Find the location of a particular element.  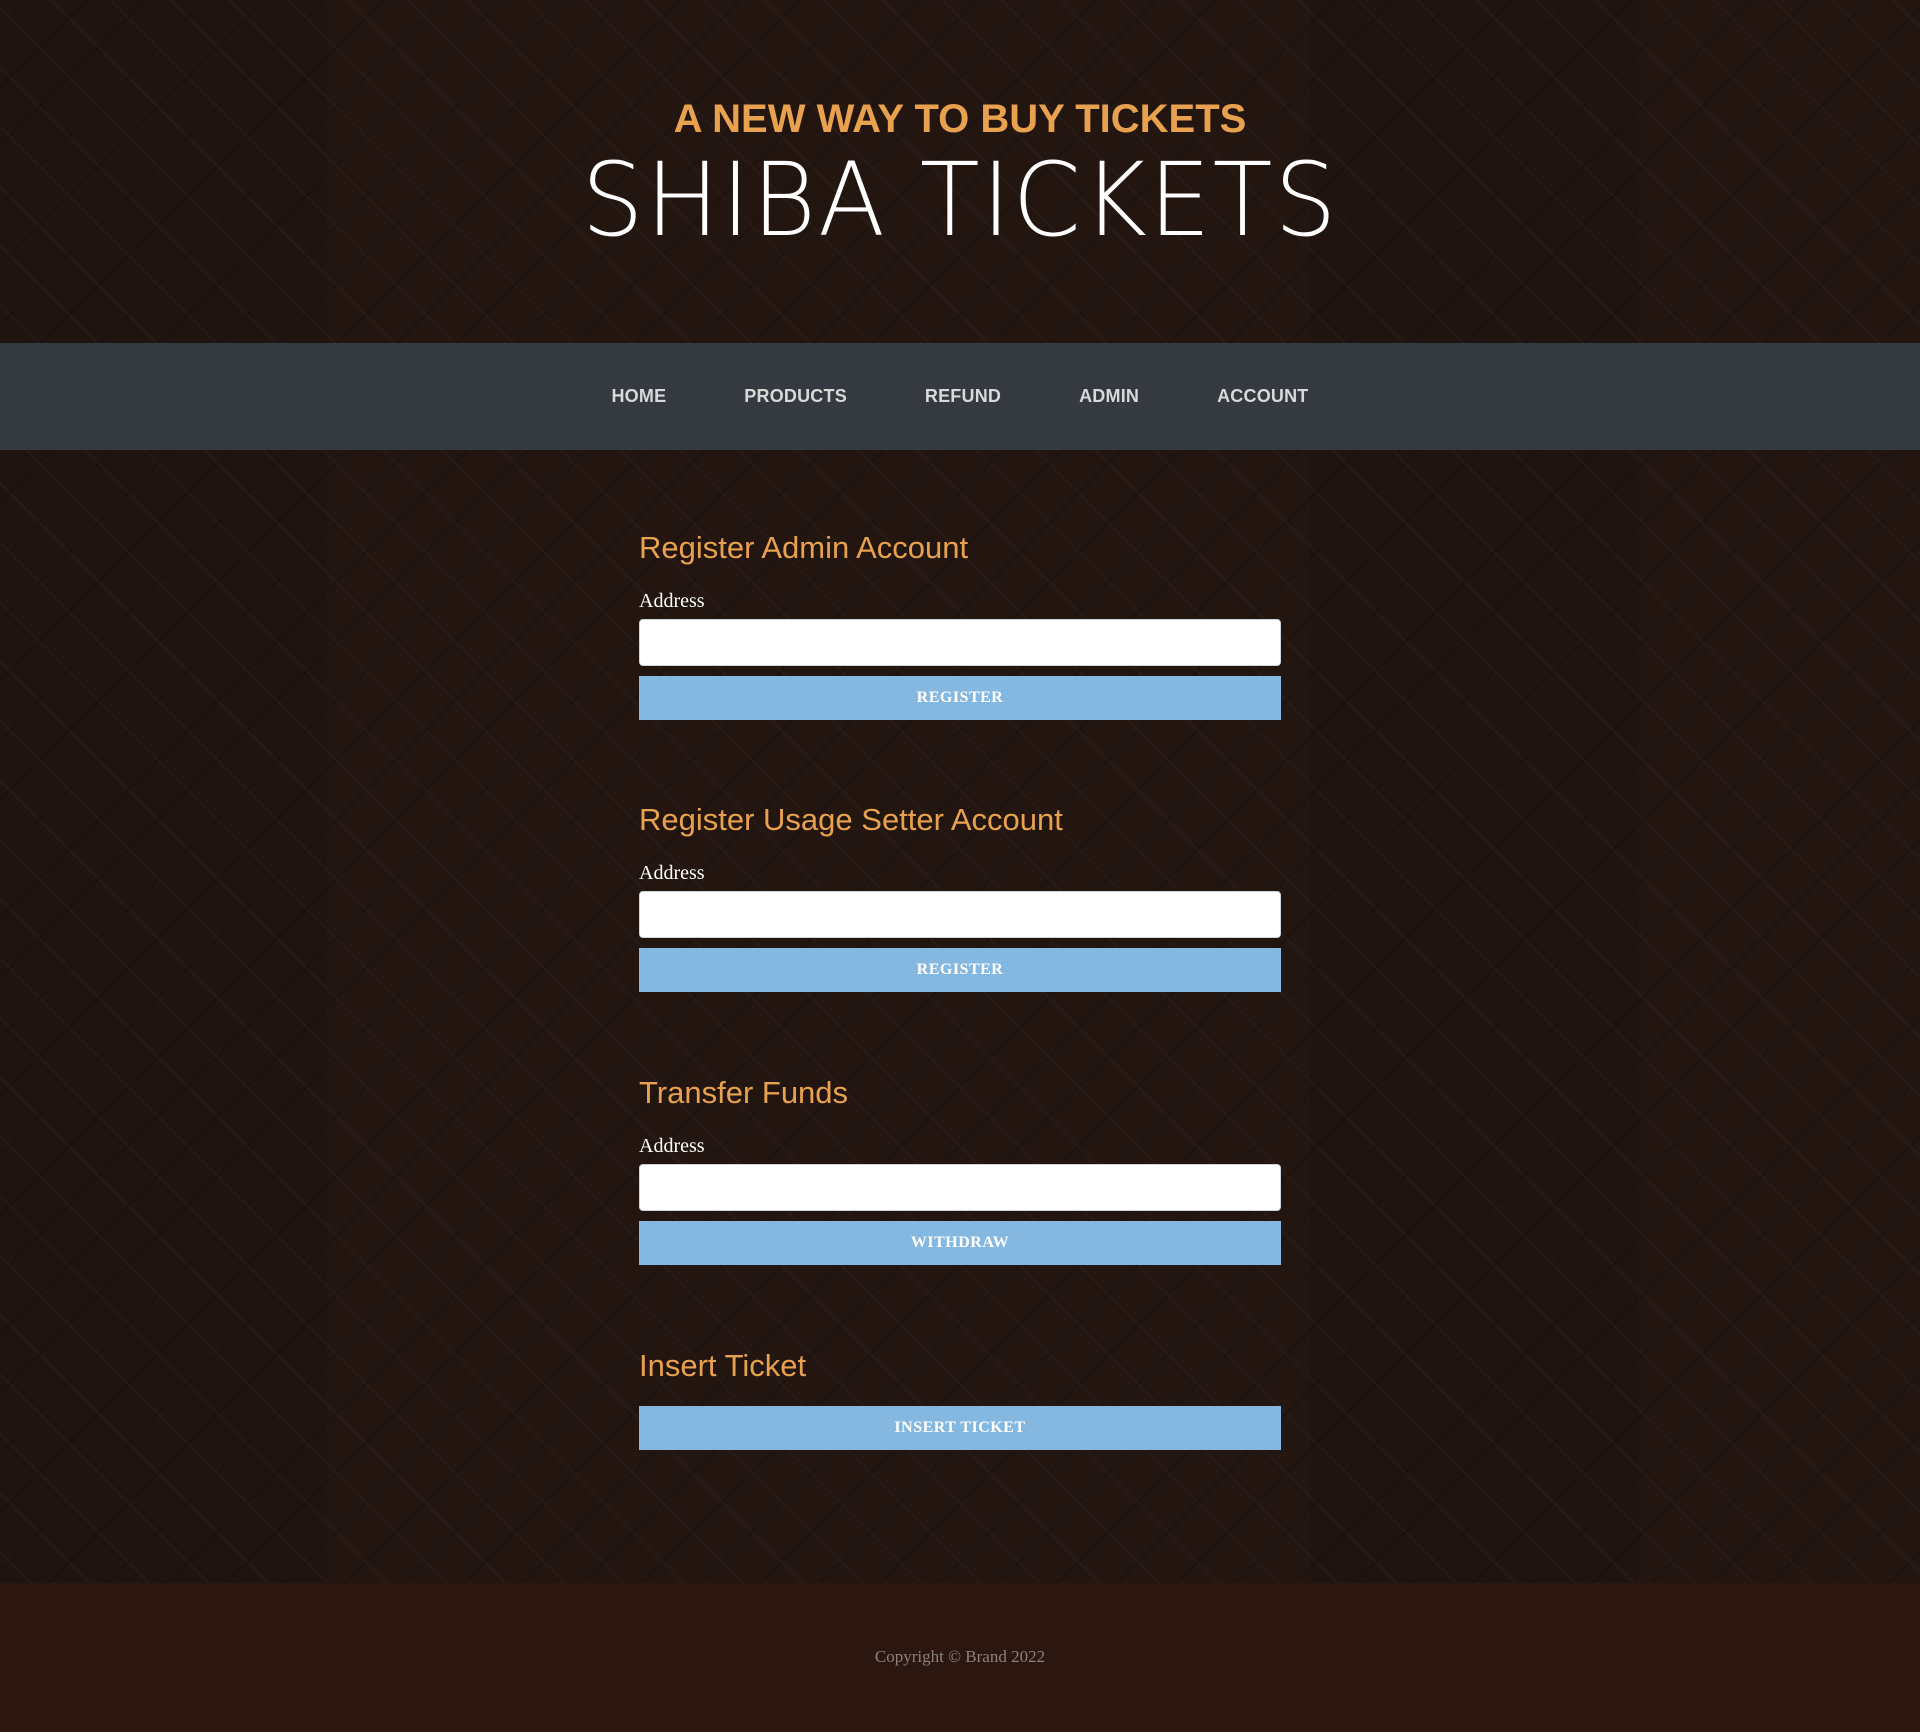

transfer-funds-title: Transfer Funds is located at coordinates (744, 1092).